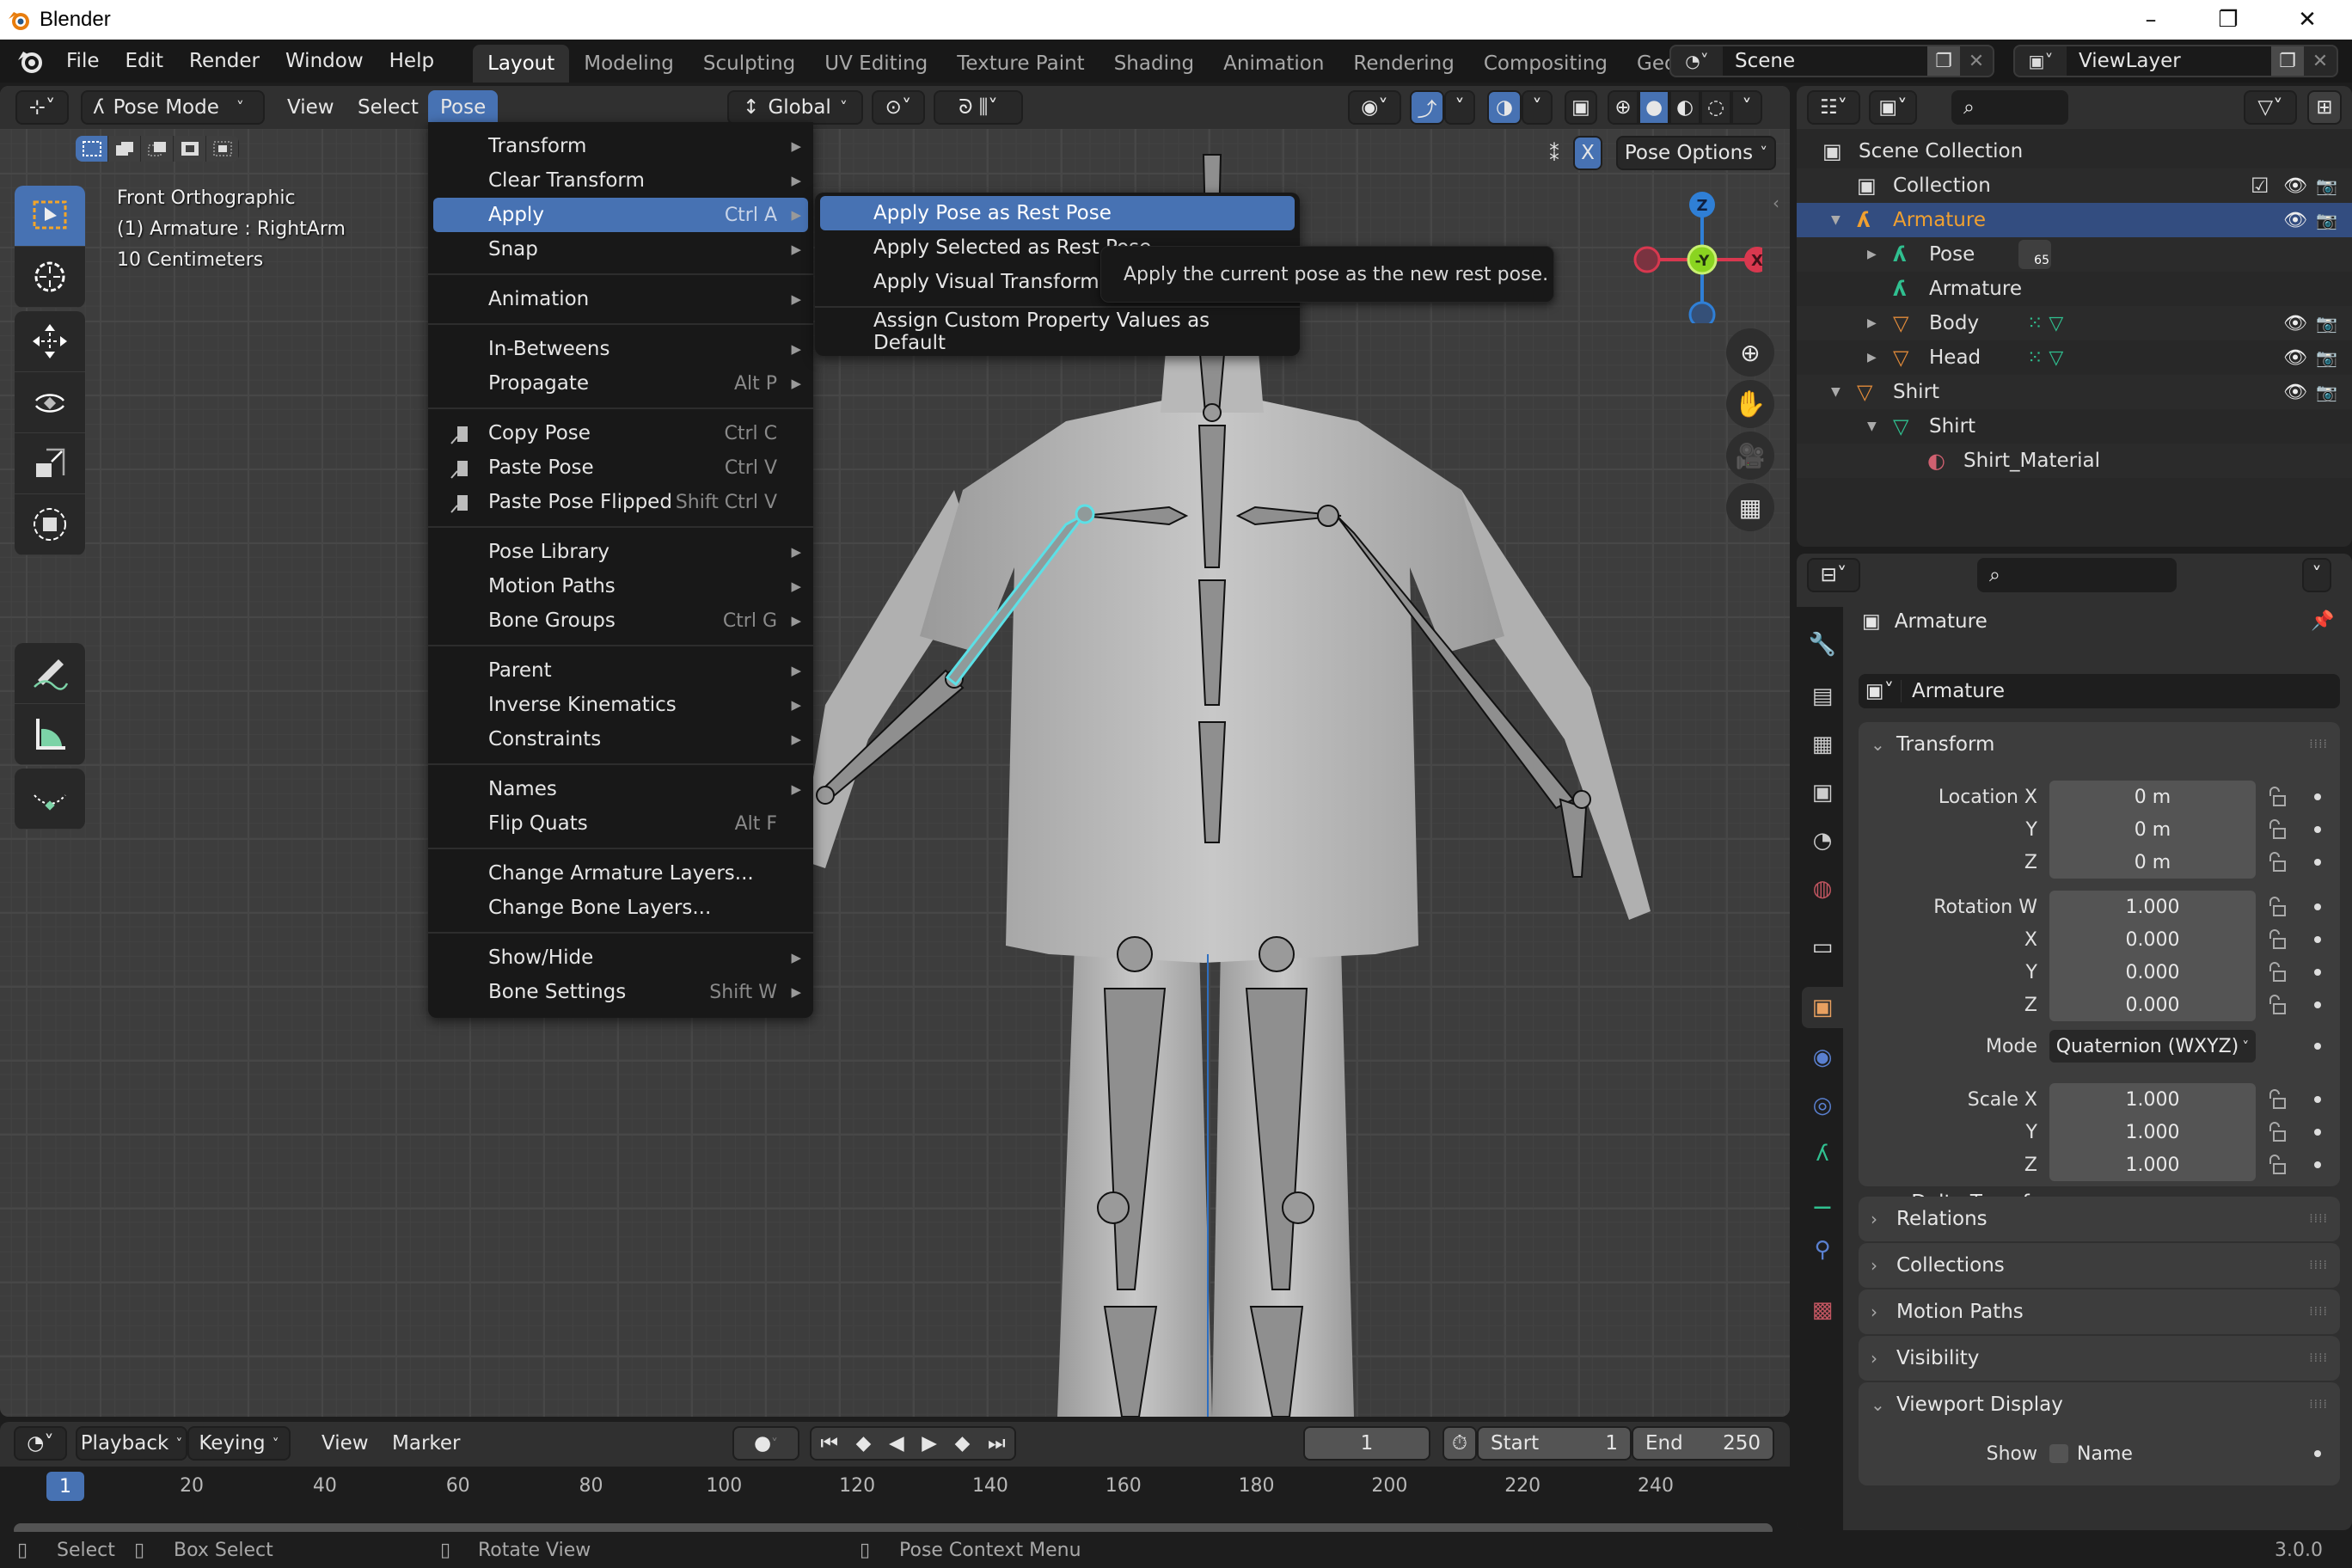 This screenshot has width=2352, height=1568. Describe the element at coordinates (310, 107) in the screenshot. I see `menu-view: View` at that location.